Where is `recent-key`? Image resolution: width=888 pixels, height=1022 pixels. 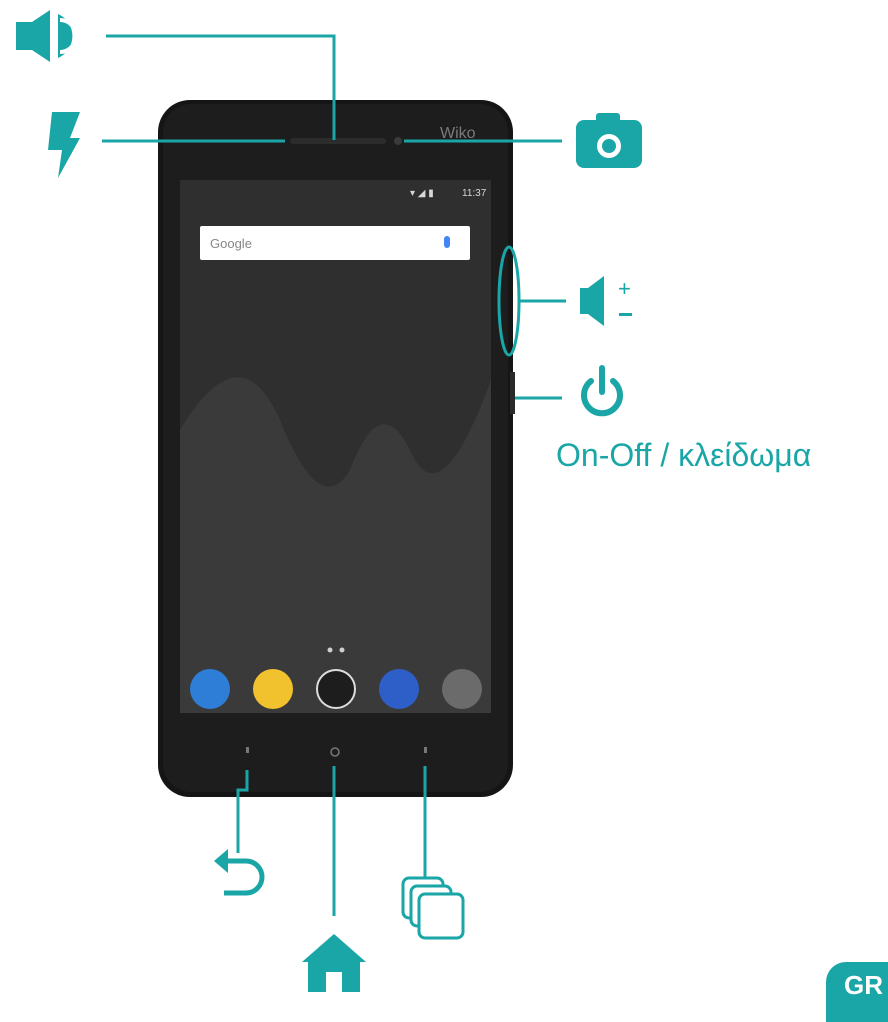
recent-key is located at coordinates (425, 750).